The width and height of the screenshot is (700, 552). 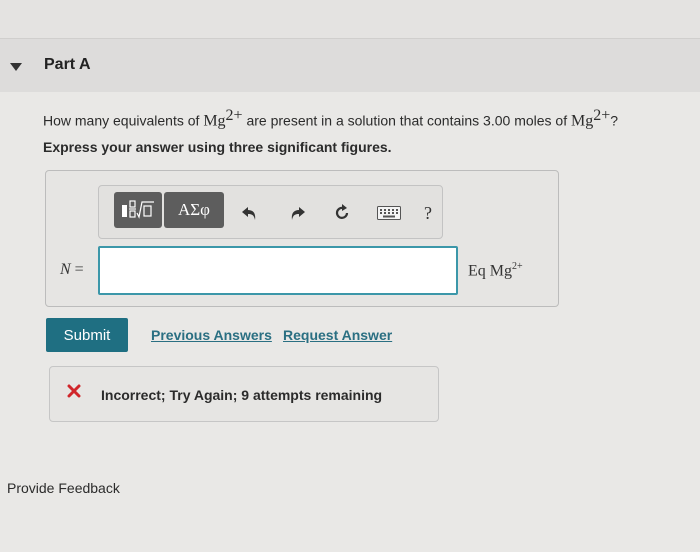 I want to click on answer-unit: Eq Mg2+, so click(x=495, y=270).